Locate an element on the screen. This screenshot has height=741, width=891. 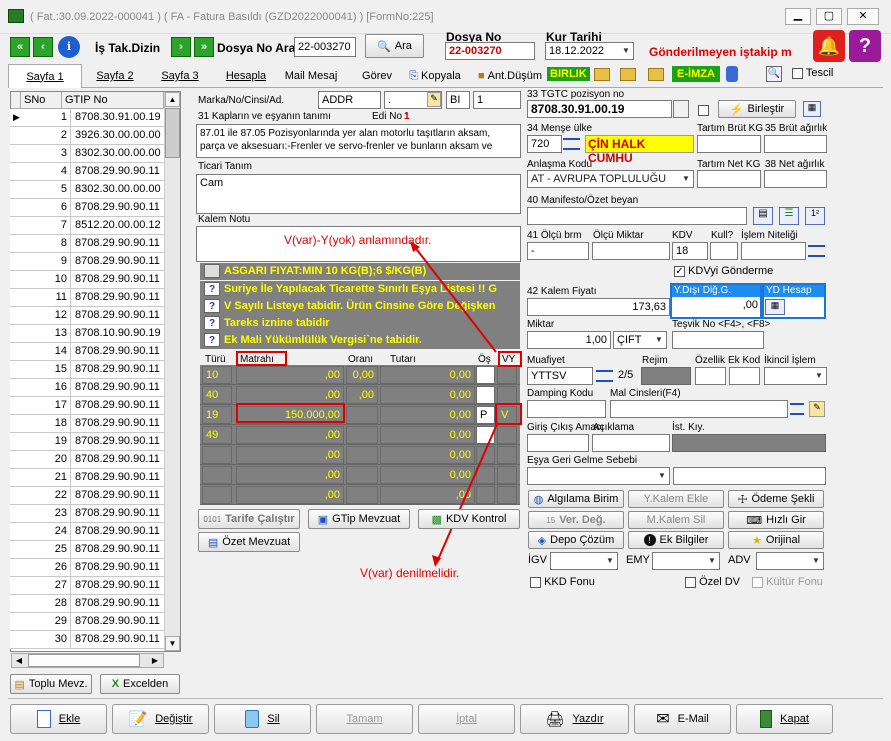
tesvik-input is located at coordinates (718, 340).